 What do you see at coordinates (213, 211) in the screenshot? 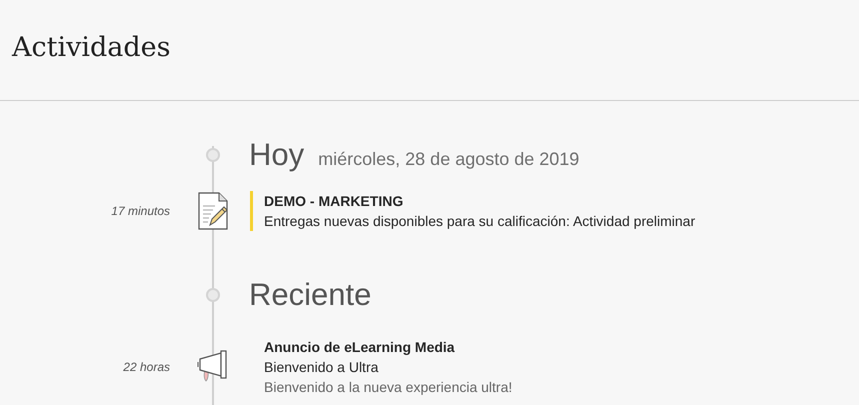
I see `document-pencil-icon` at bounding box center [213, 211].